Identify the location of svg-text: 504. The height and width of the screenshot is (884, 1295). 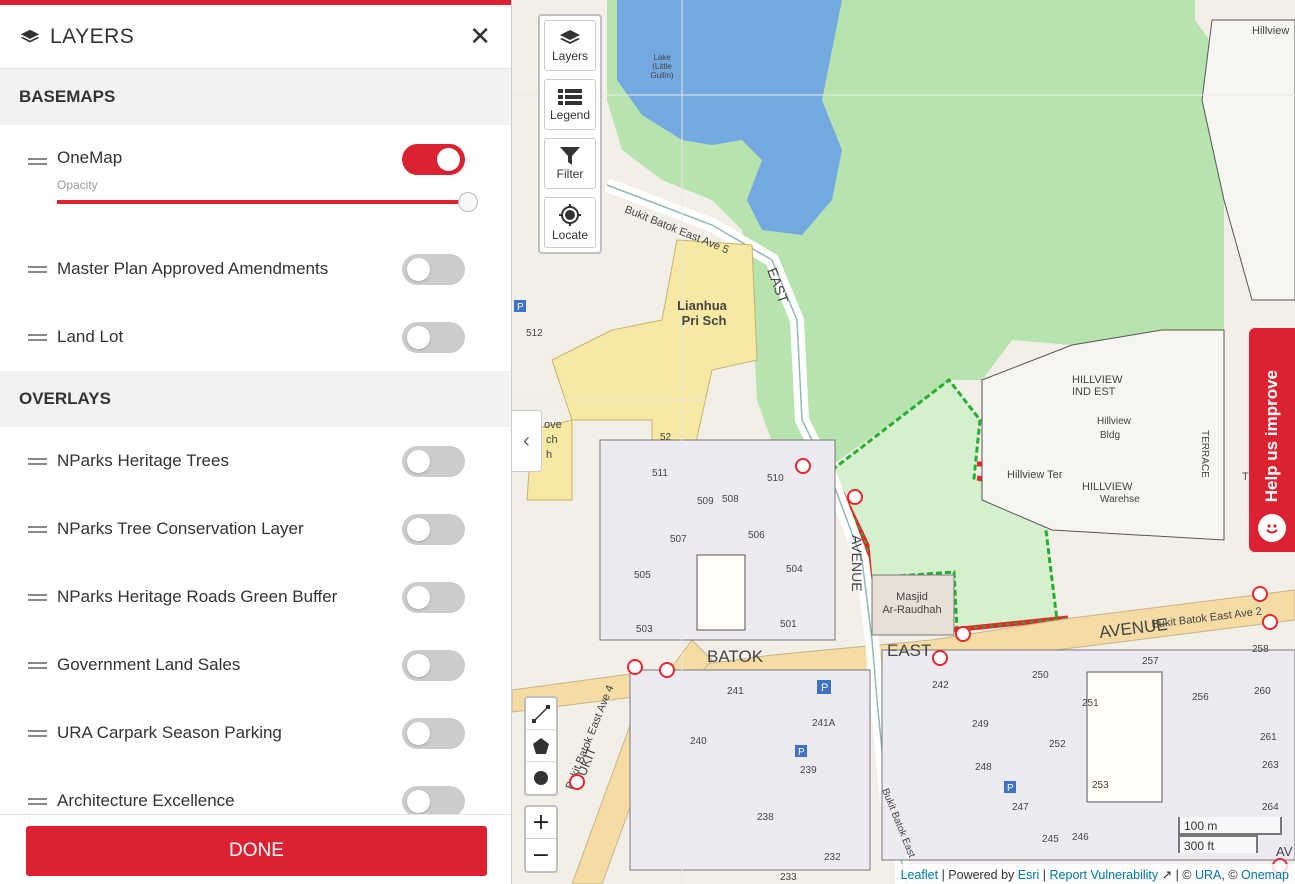
(794, 569).